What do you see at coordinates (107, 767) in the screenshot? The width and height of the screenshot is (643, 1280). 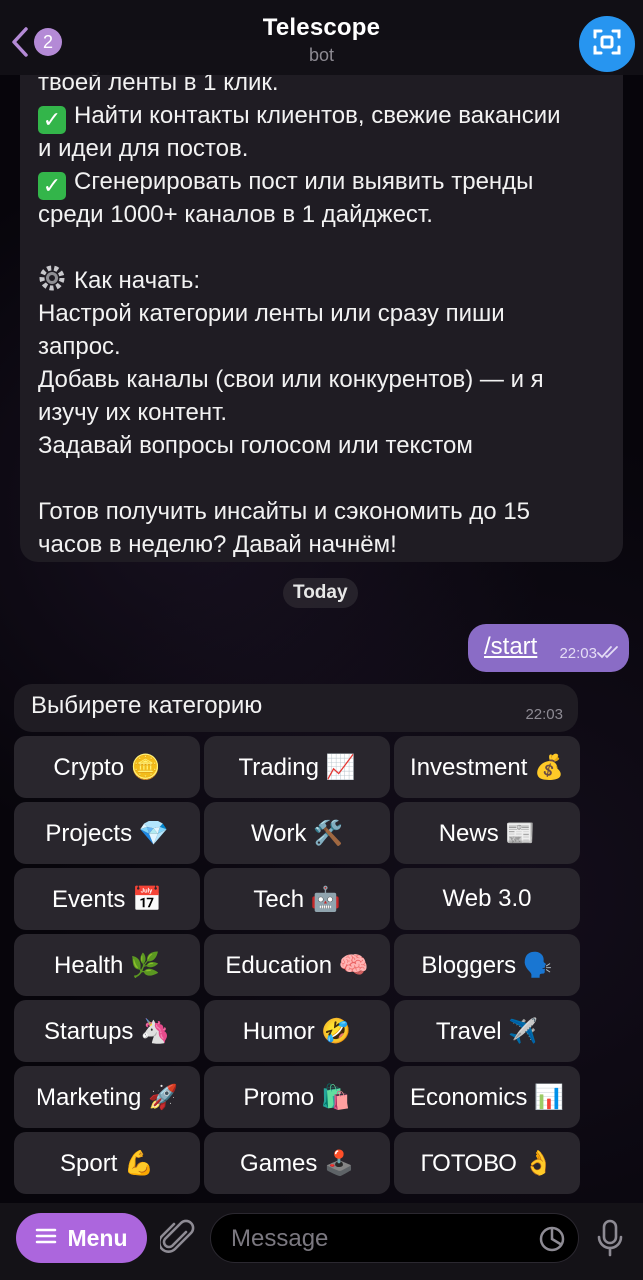 I see `category-button-crypto: Crypto 🪙` at bounding box center [107, 767].